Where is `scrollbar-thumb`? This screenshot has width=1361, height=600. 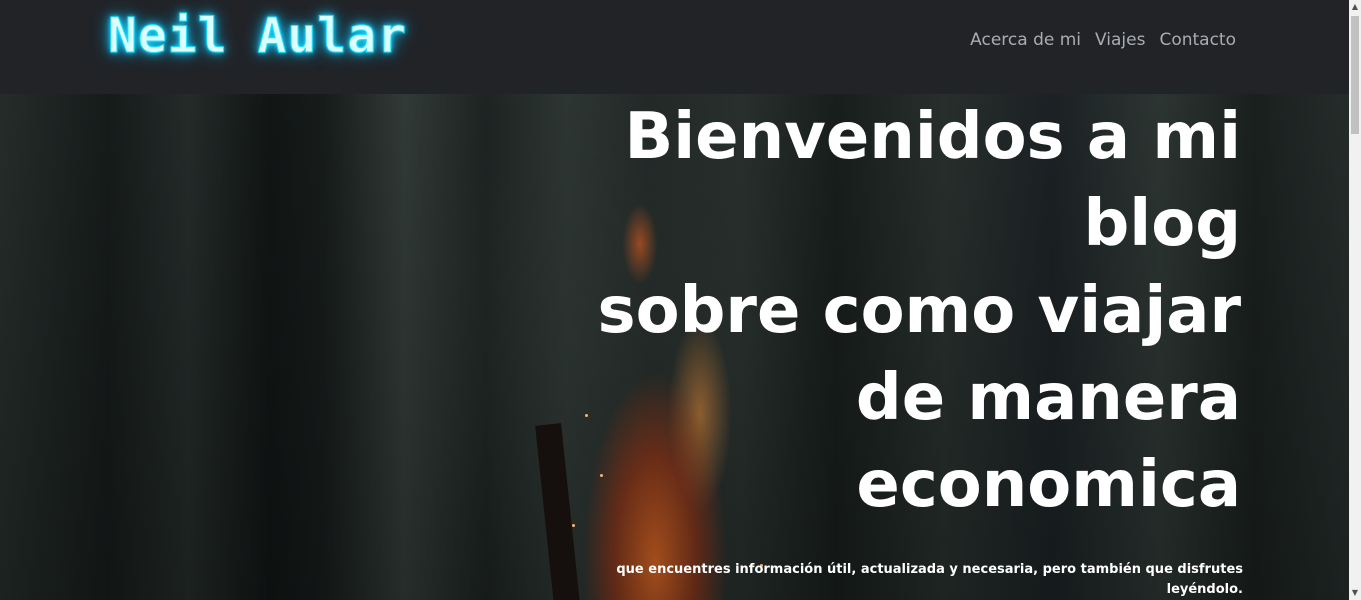
scrollbar-thumb is located at coordinates (1355, 75).